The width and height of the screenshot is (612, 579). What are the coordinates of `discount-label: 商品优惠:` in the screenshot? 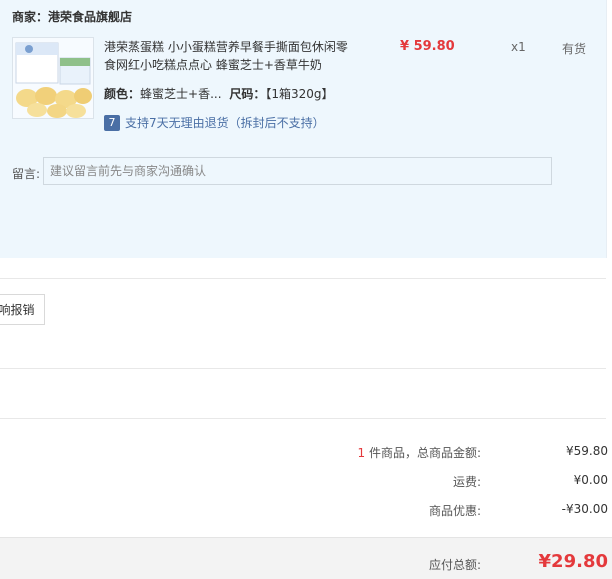 It's located at (454, 511).